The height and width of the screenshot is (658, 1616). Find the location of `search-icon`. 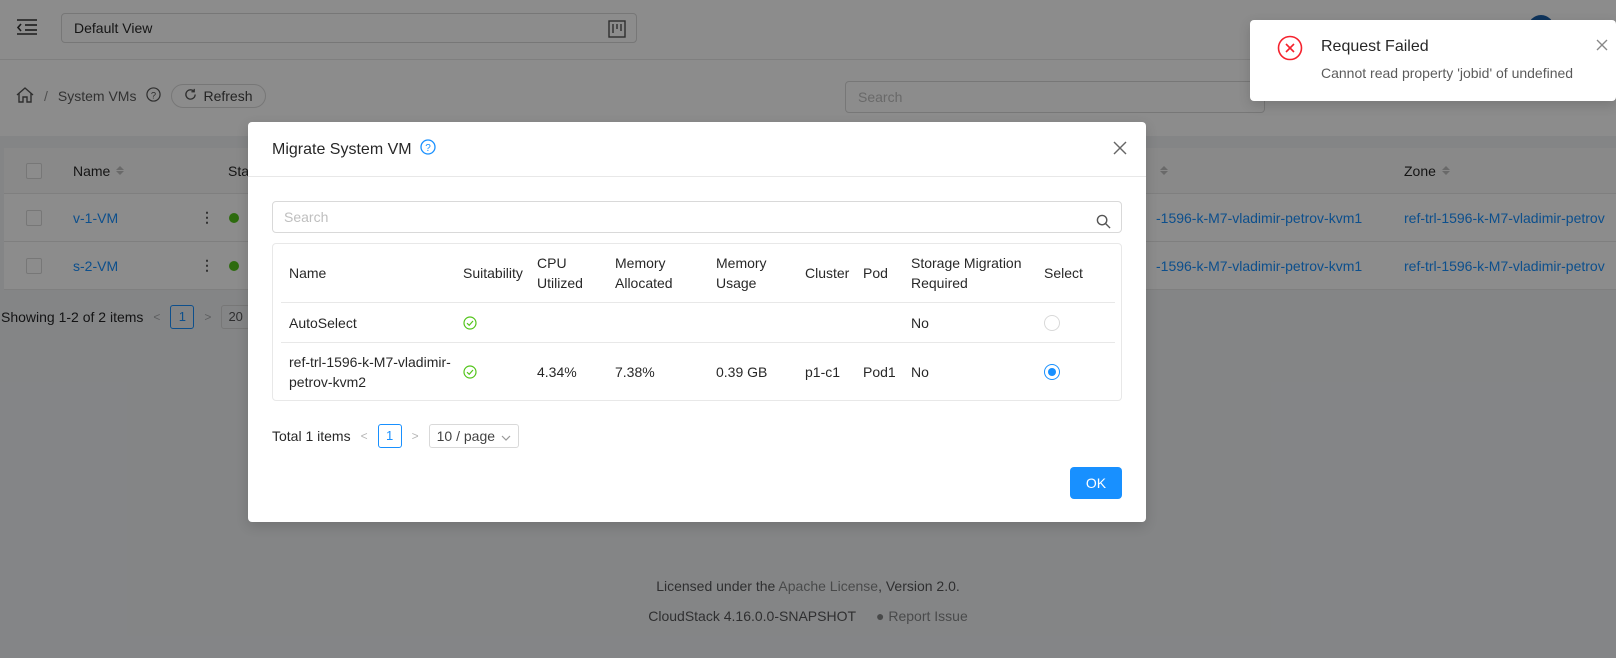

search-icon is located at coordinates (1103, 224).